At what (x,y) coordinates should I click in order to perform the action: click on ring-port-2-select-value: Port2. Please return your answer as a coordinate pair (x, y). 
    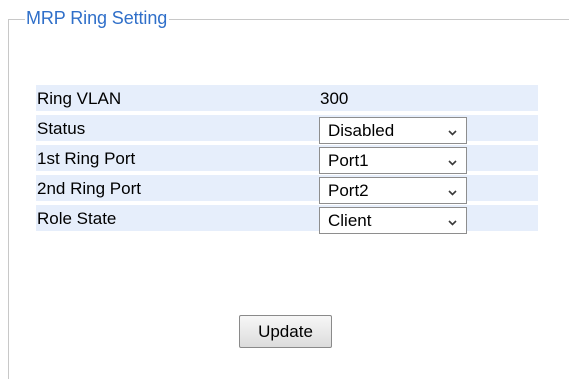
    Looking at the image, I should click on (348, 190).